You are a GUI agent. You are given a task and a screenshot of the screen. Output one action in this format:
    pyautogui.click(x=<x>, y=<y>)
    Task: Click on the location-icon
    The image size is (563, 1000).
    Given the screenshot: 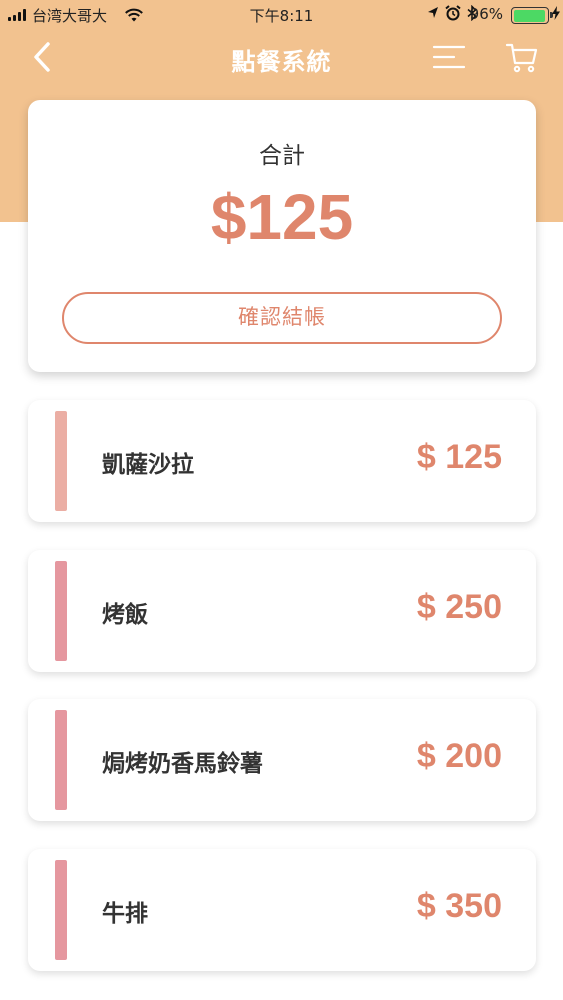 What is the action you would take?
    pyautogui.click(x=433, y=12)
    